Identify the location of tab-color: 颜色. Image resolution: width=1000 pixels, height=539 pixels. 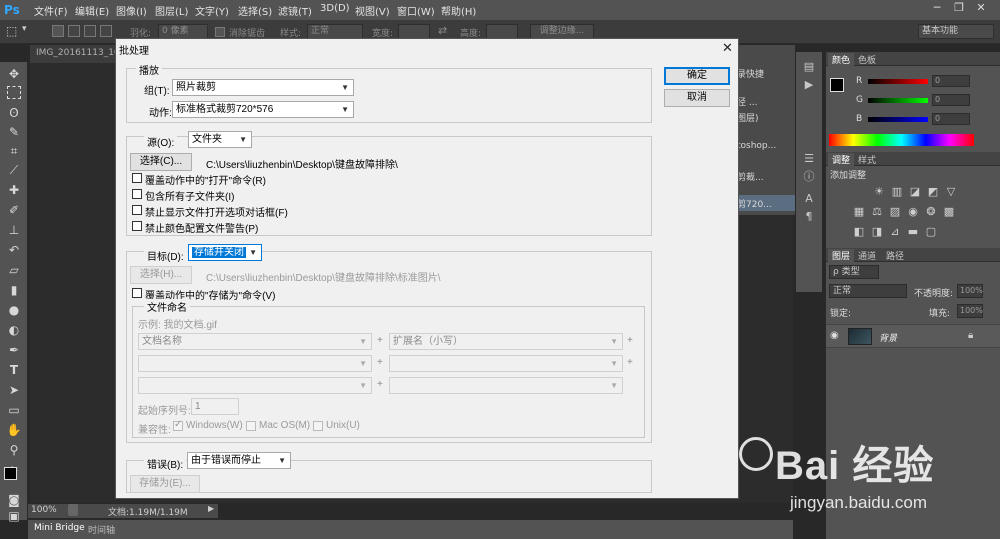
(841, 59).